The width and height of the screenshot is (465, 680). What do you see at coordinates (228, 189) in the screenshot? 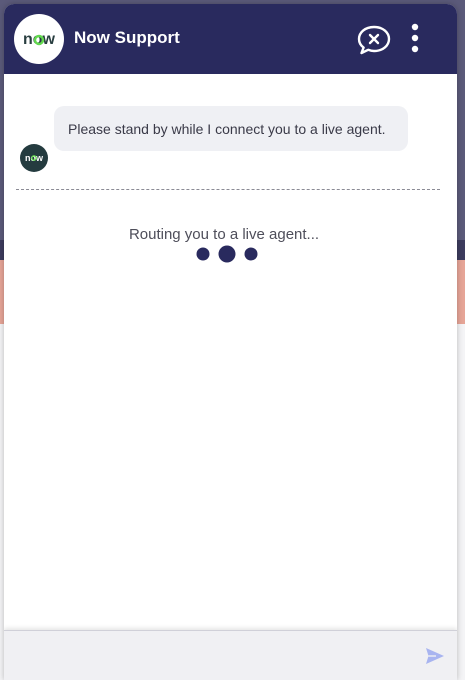
I see `message-divider` at bounding box center [228, 189].